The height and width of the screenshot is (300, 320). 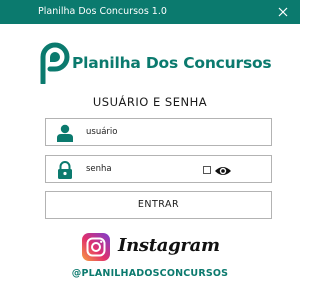 I want to click on user-icon, so click(x=65, y=133).